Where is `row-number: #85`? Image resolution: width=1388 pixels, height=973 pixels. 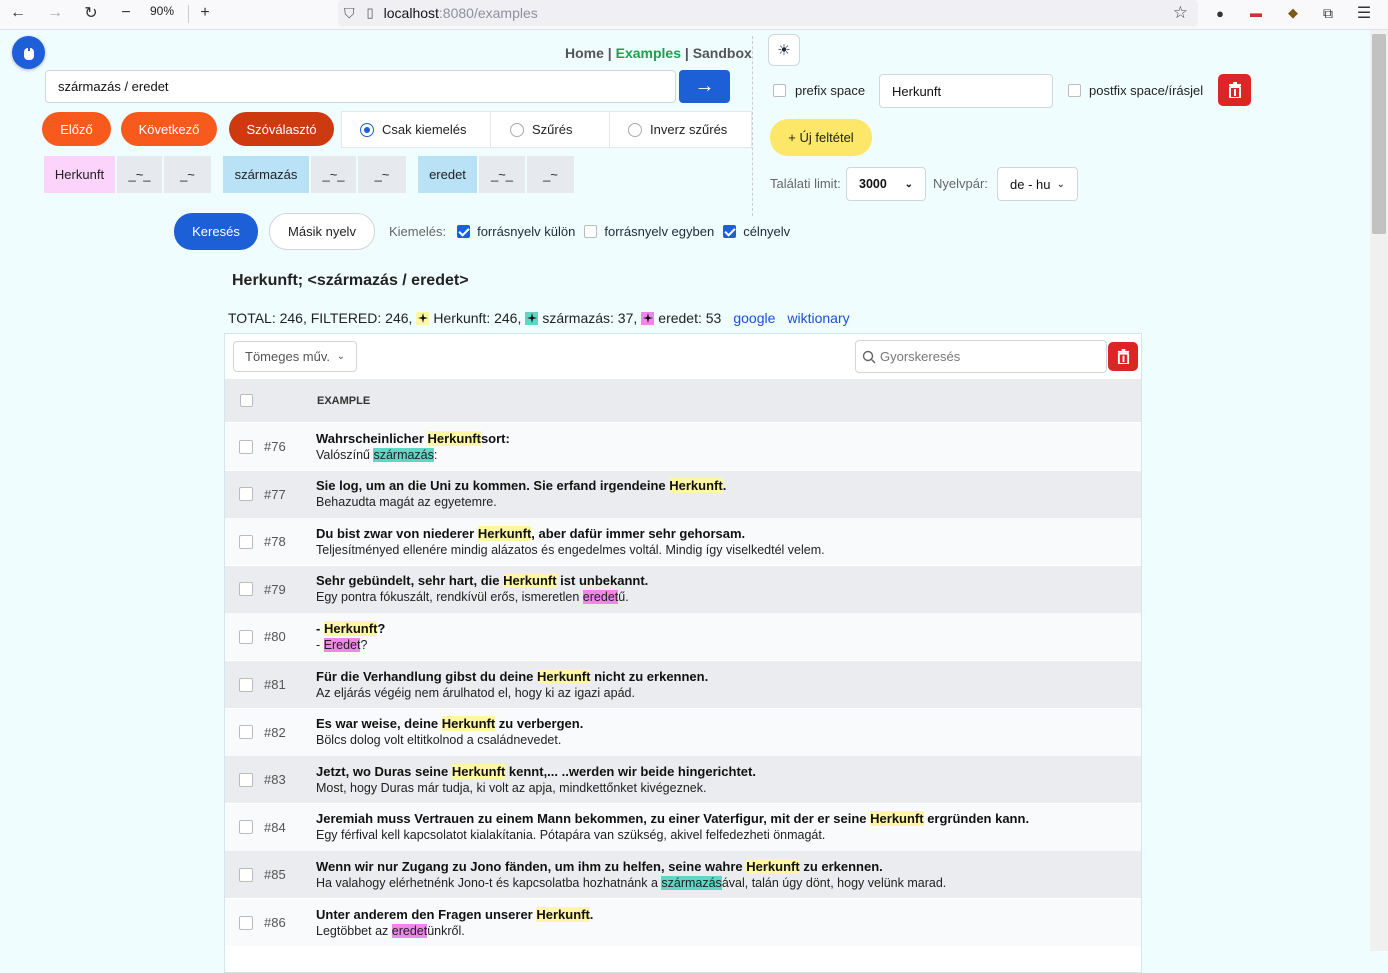 row-number: #85 is located at coordinates (275, 875).